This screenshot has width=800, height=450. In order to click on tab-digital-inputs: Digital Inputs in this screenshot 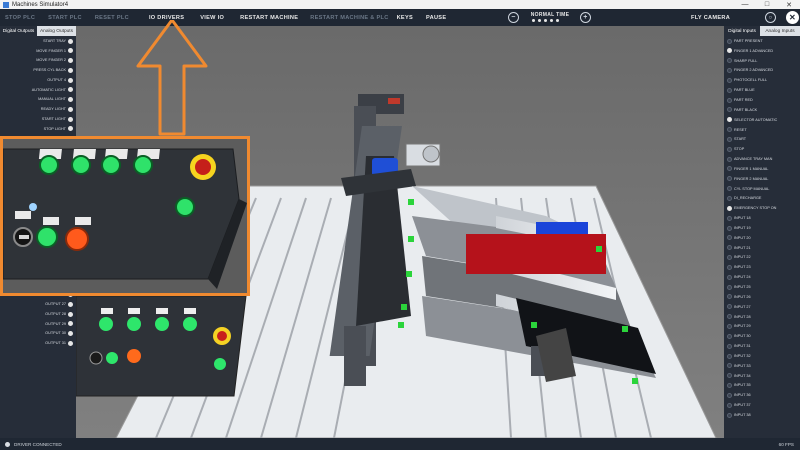, I will do `click(742, 31)`.